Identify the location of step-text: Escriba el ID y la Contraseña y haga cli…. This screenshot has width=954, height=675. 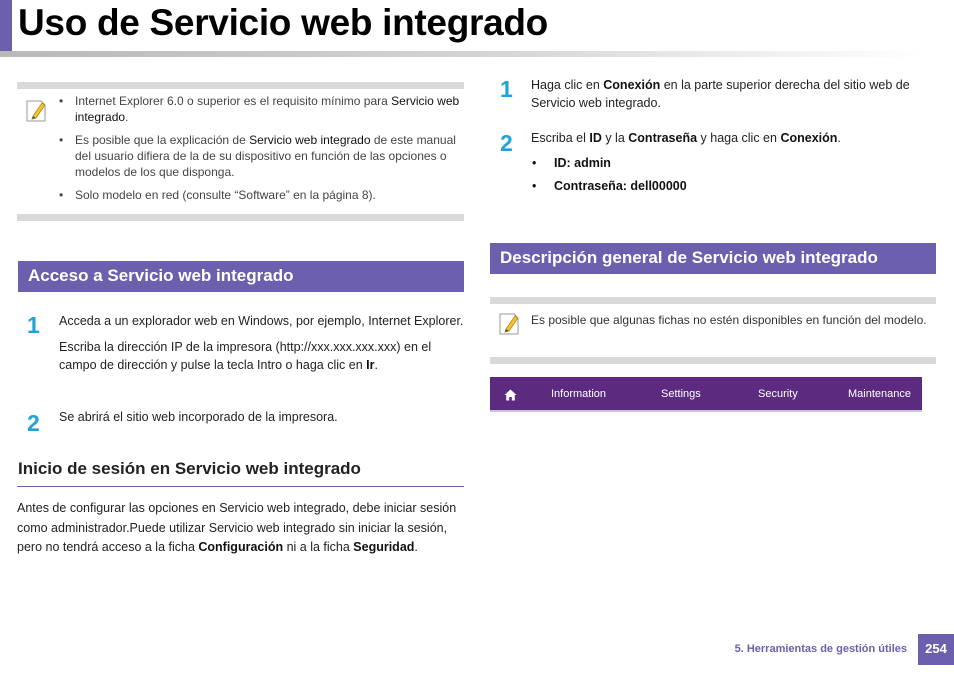
(686, 138).